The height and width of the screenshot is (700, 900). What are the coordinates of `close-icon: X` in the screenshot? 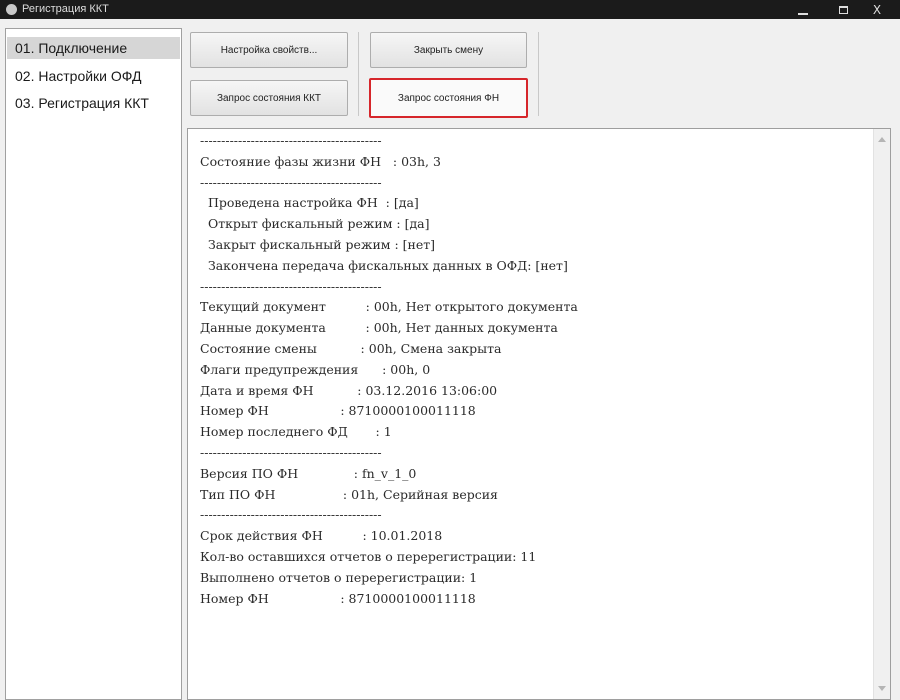 It's located at (877, 9).